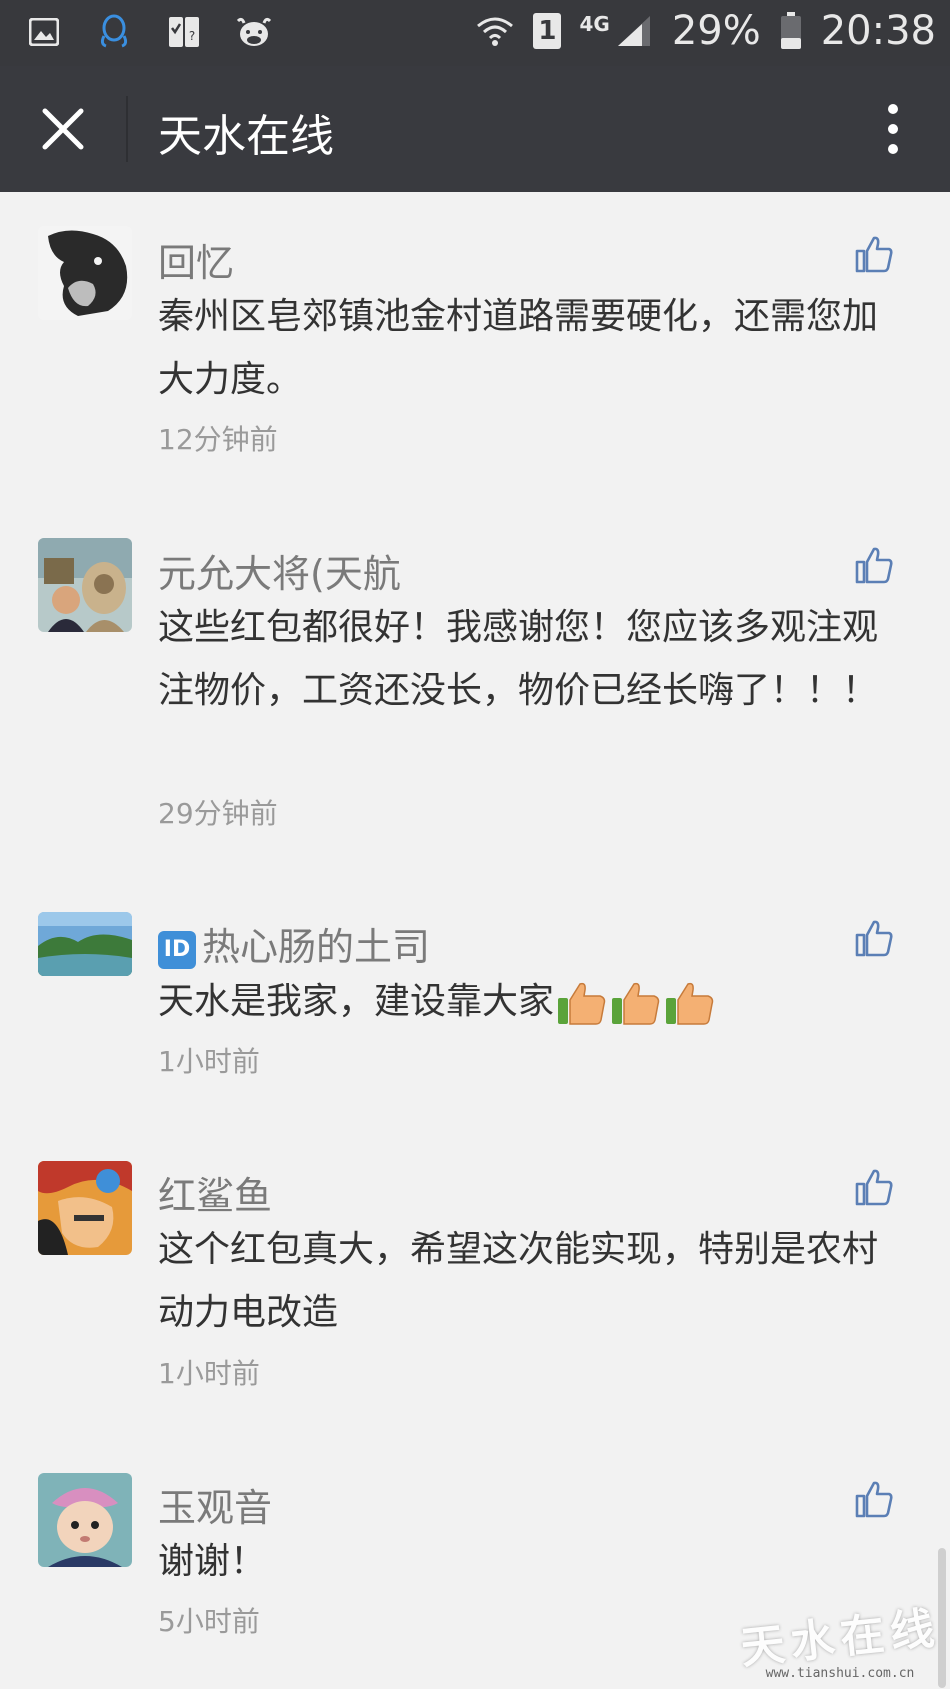 The width and height of the screenshot is (950, 1689). I want to click on comment-text: 这个红包真大，希望这次能实现，特别是农村动力电改造, so click(518, 1281).